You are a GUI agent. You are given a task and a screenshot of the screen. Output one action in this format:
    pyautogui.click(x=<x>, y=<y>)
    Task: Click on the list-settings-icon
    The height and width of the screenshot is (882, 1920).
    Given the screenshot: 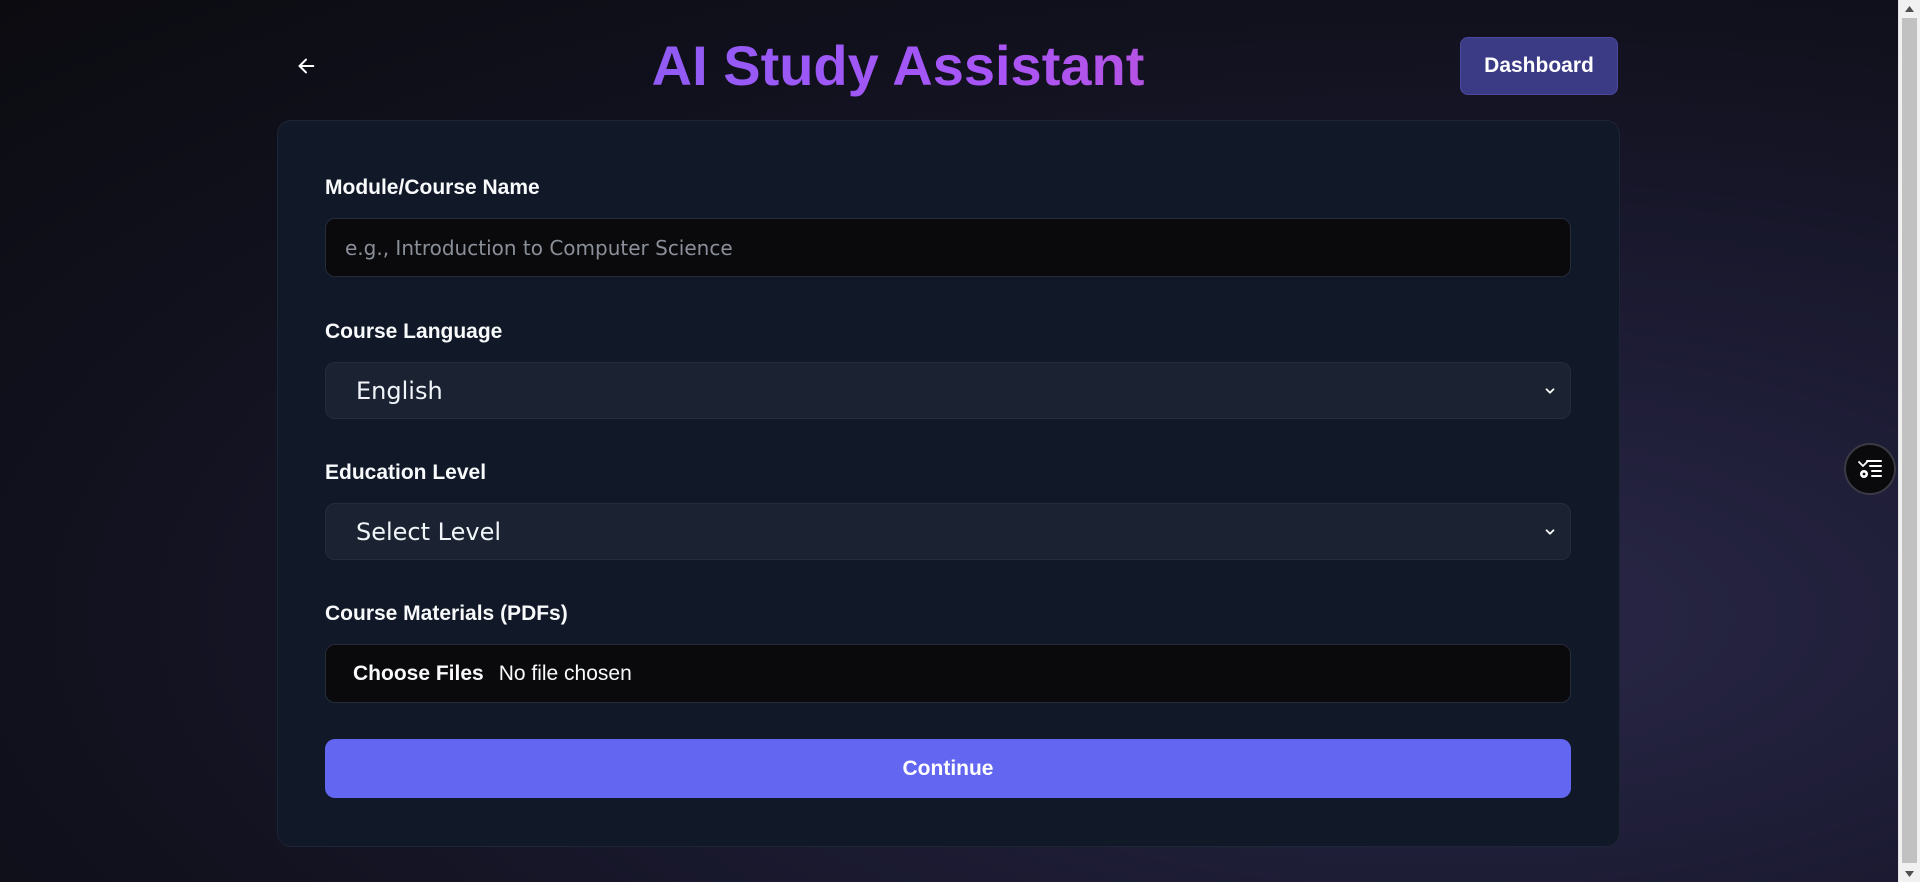 What is the action you would take?
    pyautogui.click(x=1870, y=469)
    